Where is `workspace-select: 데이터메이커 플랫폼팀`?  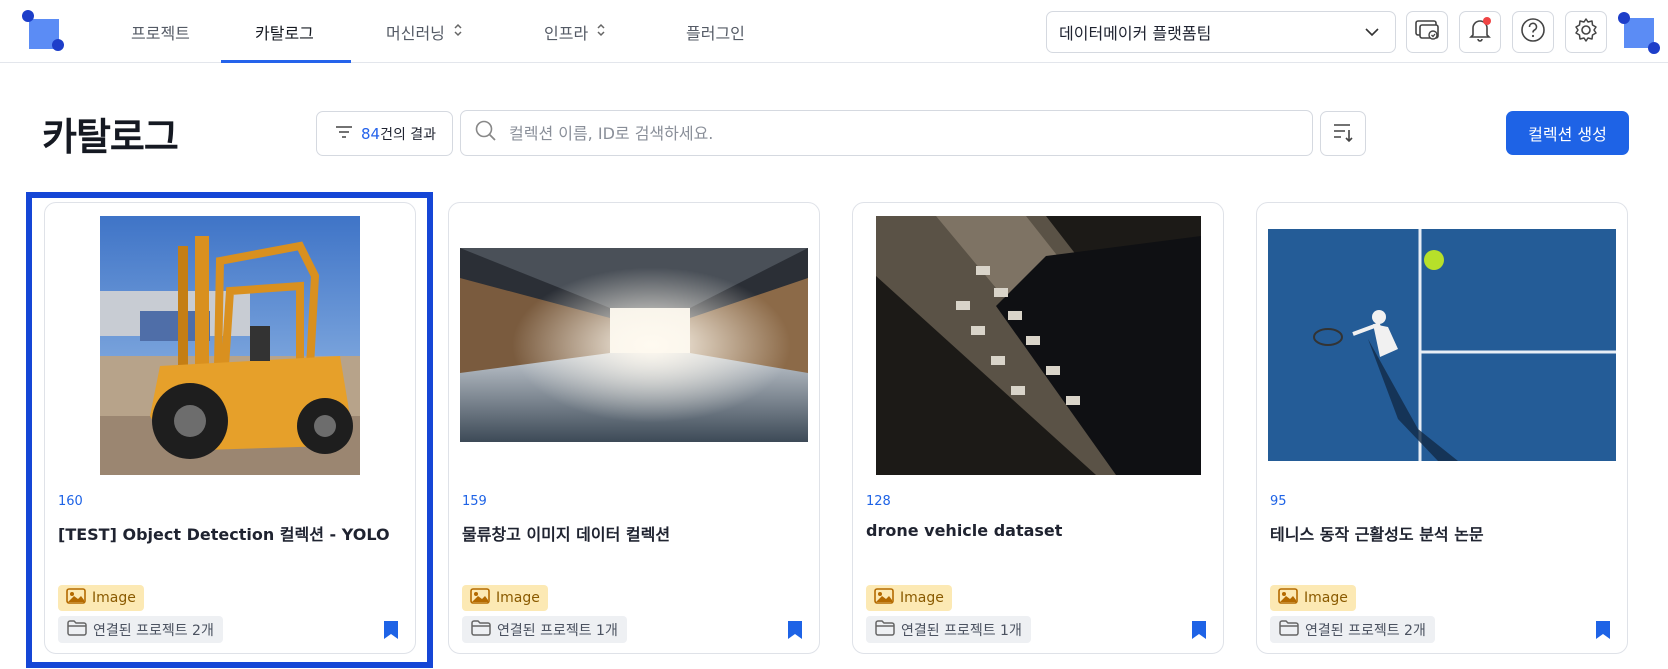 workspace-select: 데이터메이커 플랫폼팀 is located at coordinates (1221, 32).